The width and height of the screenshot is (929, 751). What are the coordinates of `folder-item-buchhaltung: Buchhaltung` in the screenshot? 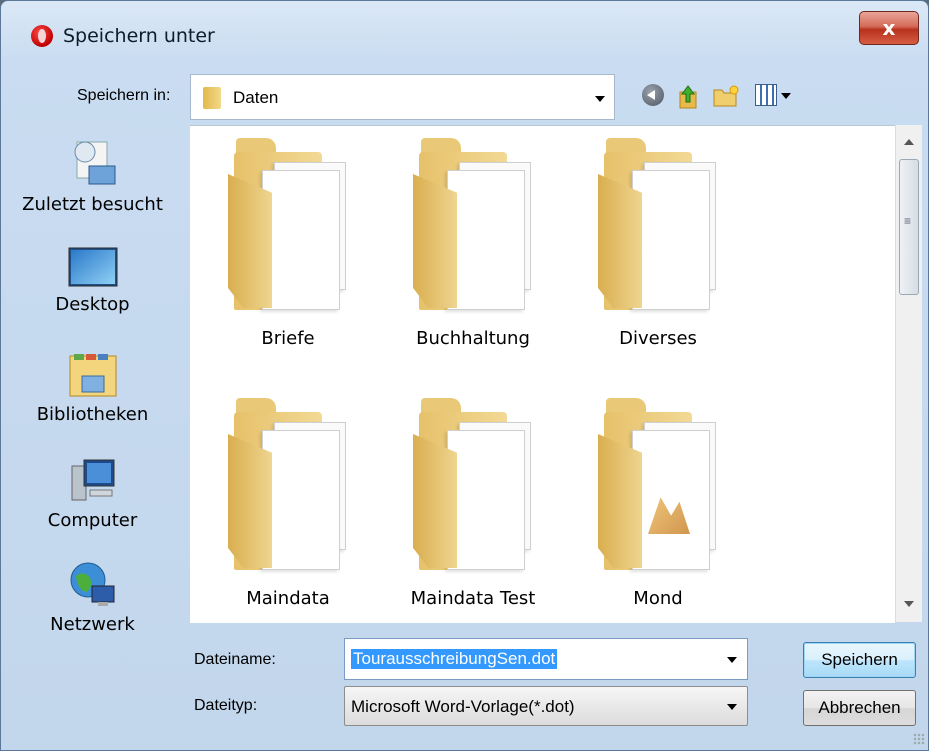 It's located at (473, 253).